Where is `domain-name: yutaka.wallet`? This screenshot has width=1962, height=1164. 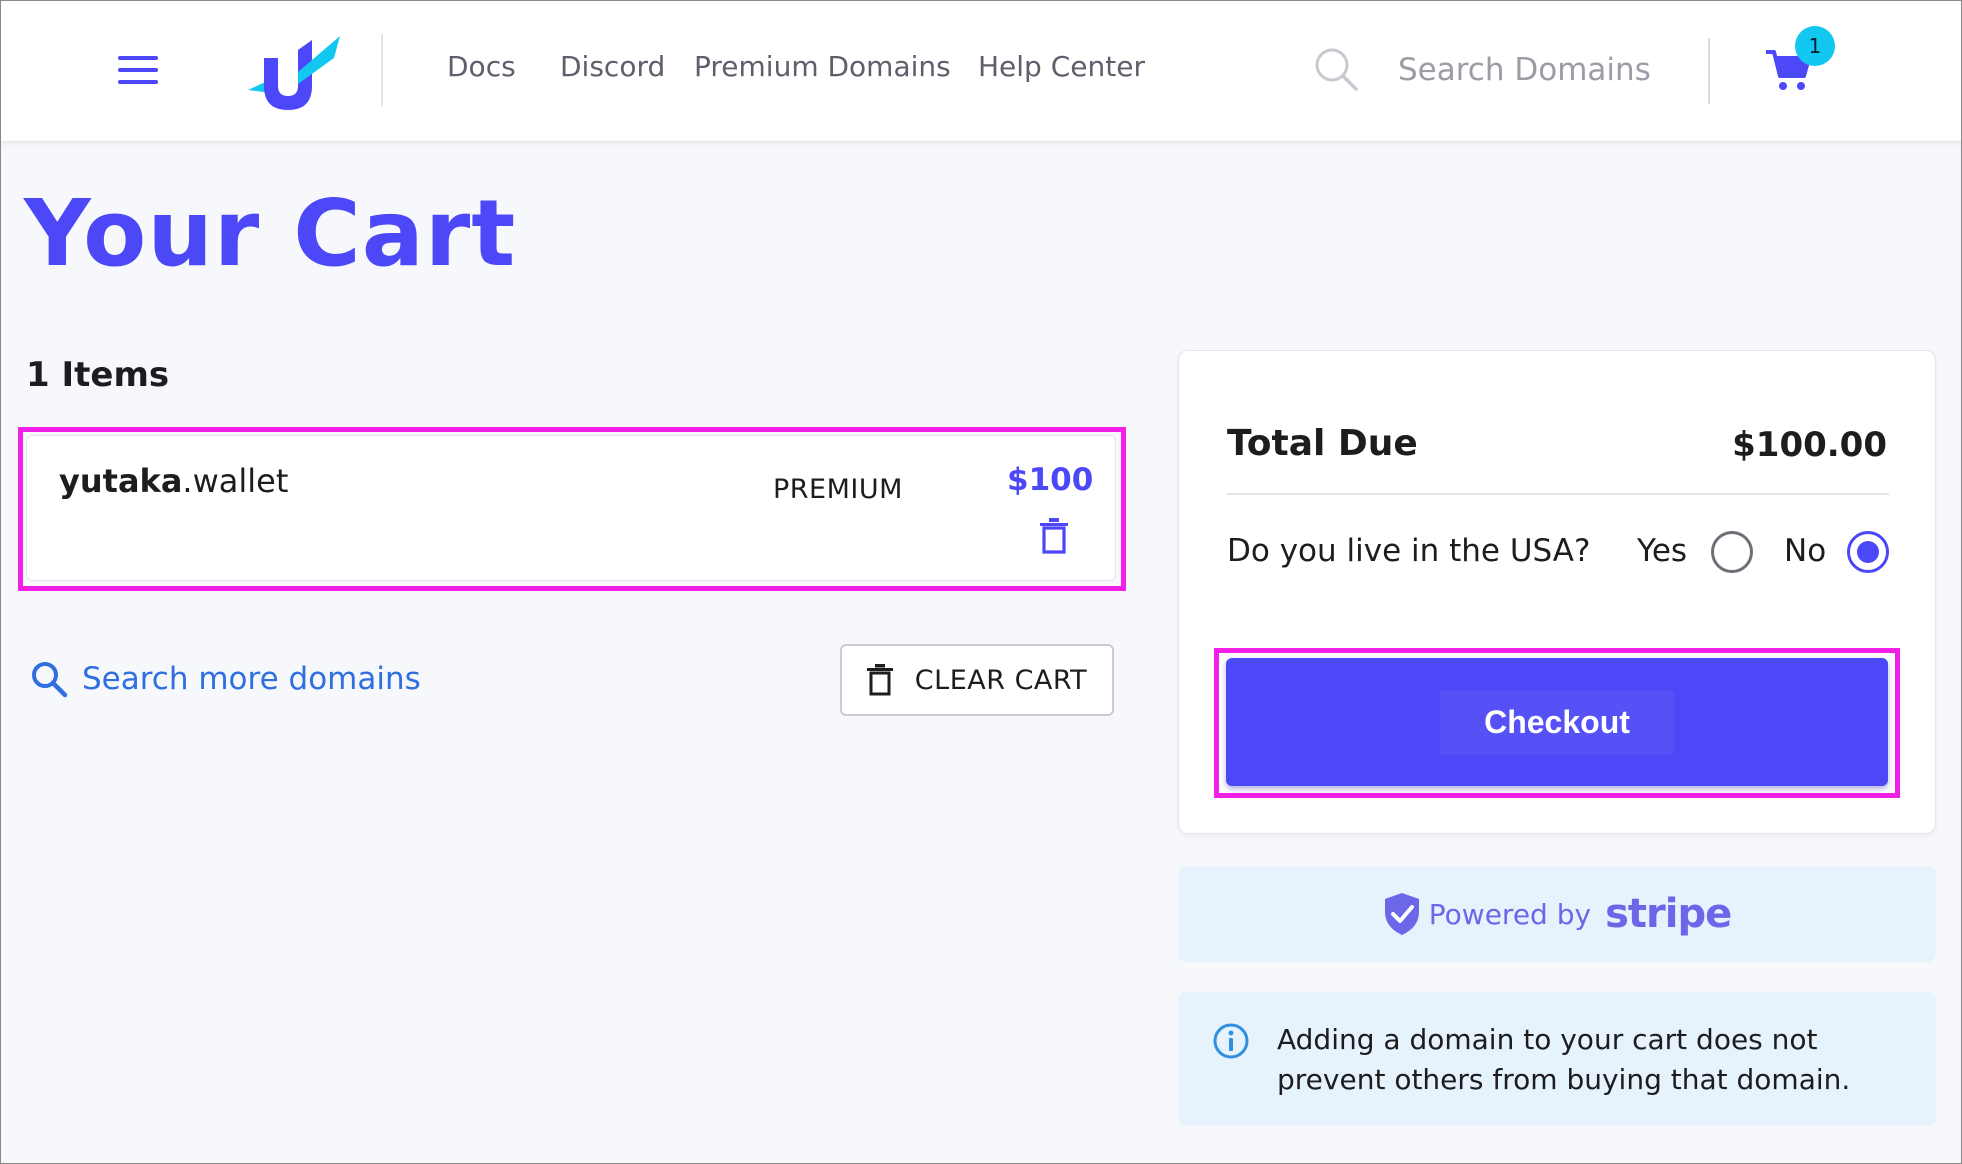
domain-name: yutaka.wallet is located at coordinates (173, 481).